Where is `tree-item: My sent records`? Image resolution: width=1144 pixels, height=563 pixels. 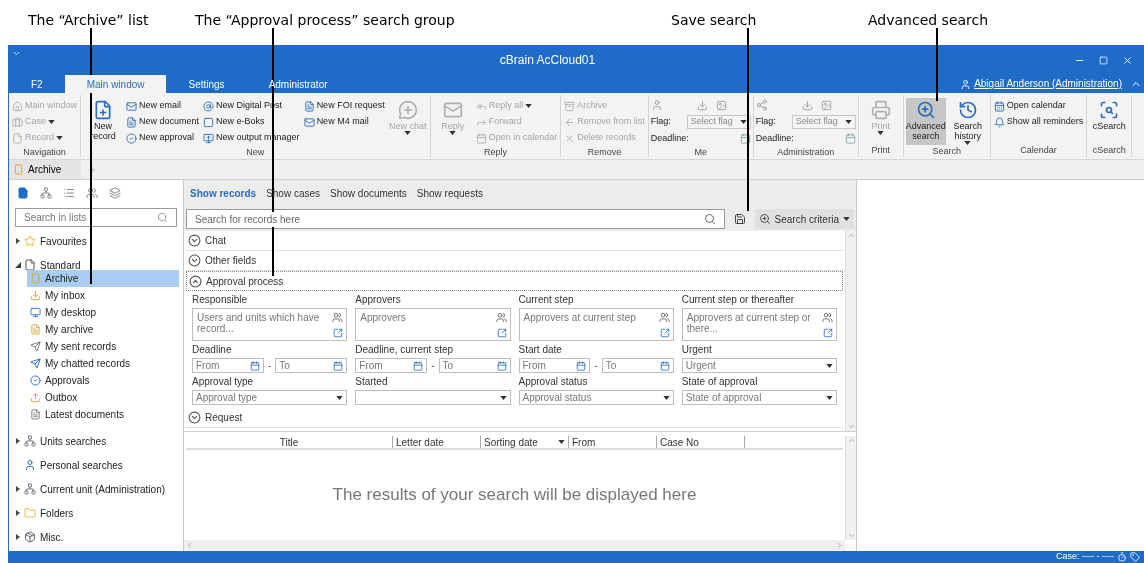 tree-item: My sent records is located at coordinates (103, 346).